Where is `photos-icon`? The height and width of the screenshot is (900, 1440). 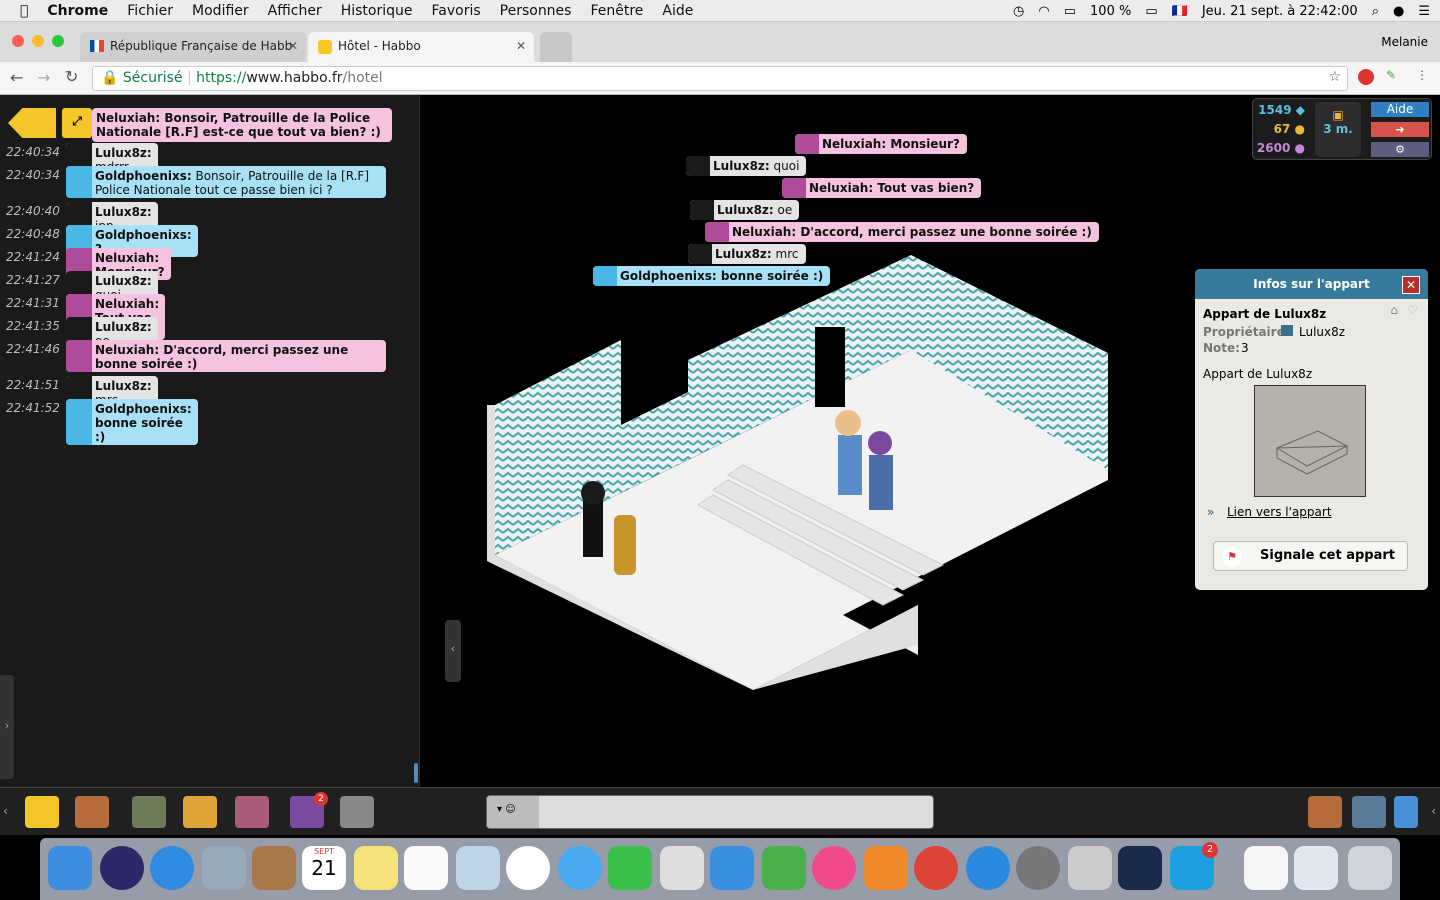
photos-icon is located at coordinates (528, 868).